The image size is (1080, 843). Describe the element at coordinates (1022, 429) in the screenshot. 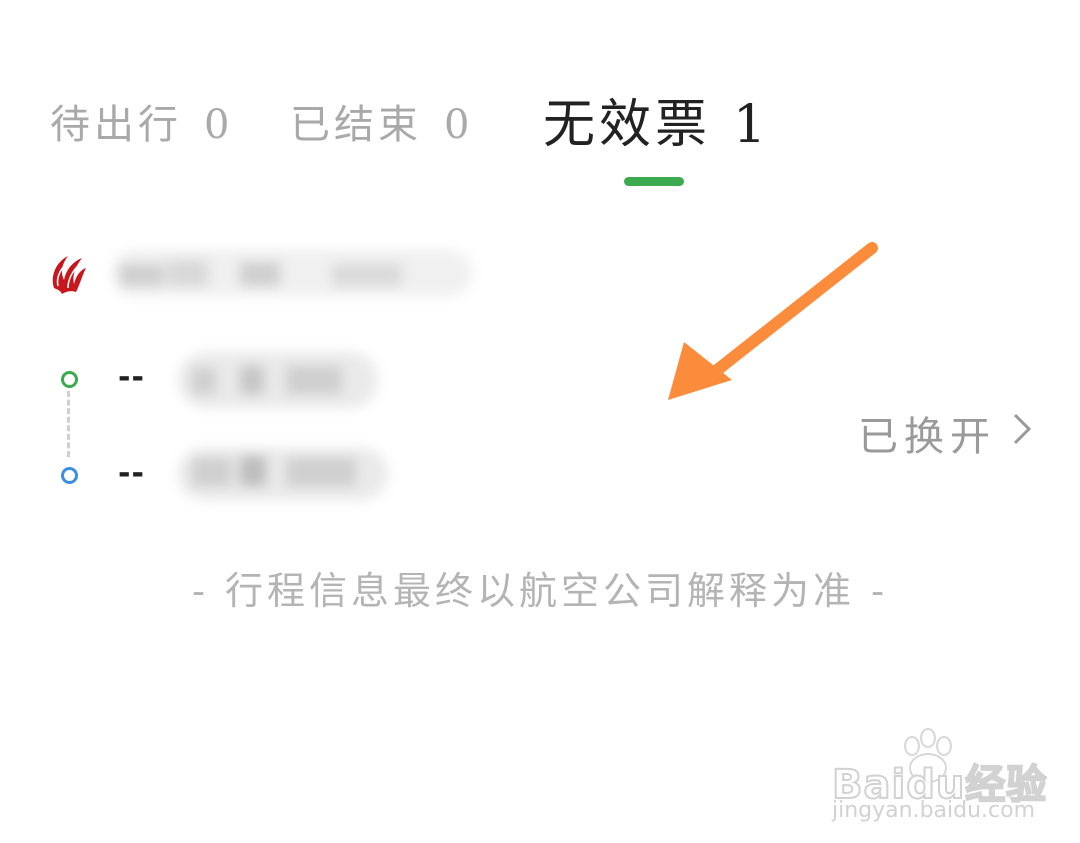

I see `chevron-right-icon` at that location.